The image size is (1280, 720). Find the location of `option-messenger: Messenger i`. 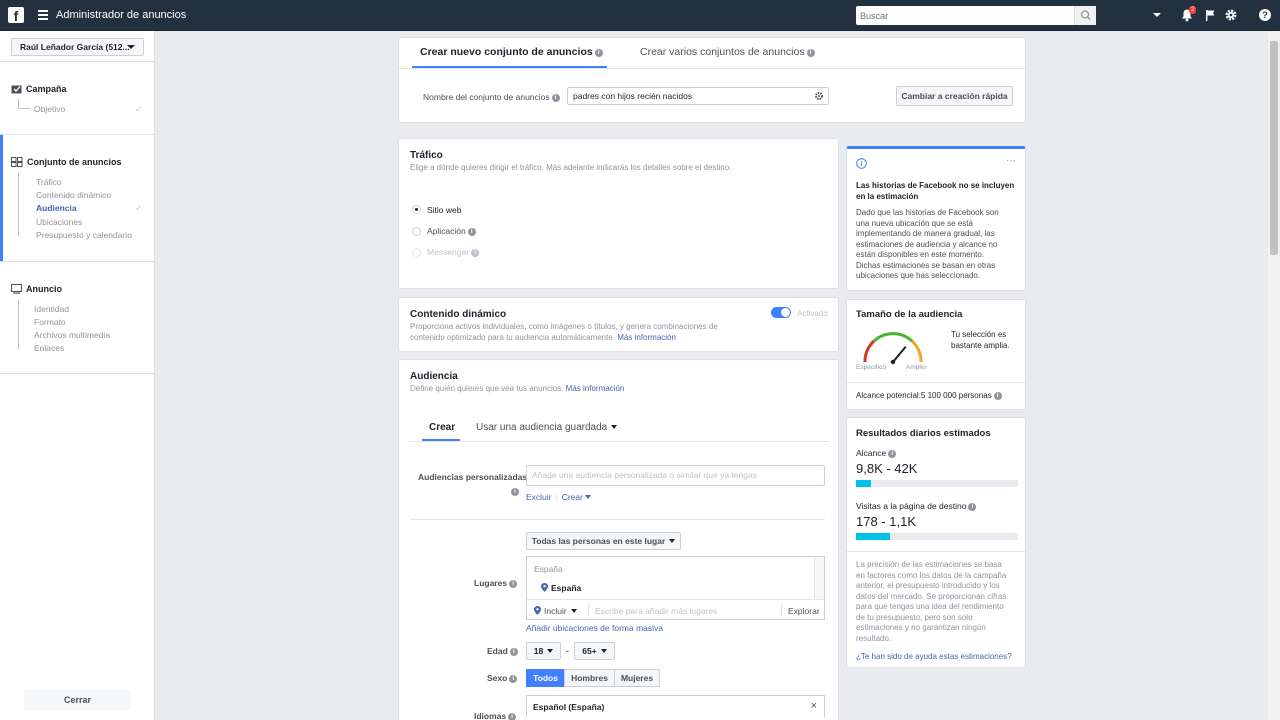

option-messenger: Messenger i is located at coordinates (453, 252).